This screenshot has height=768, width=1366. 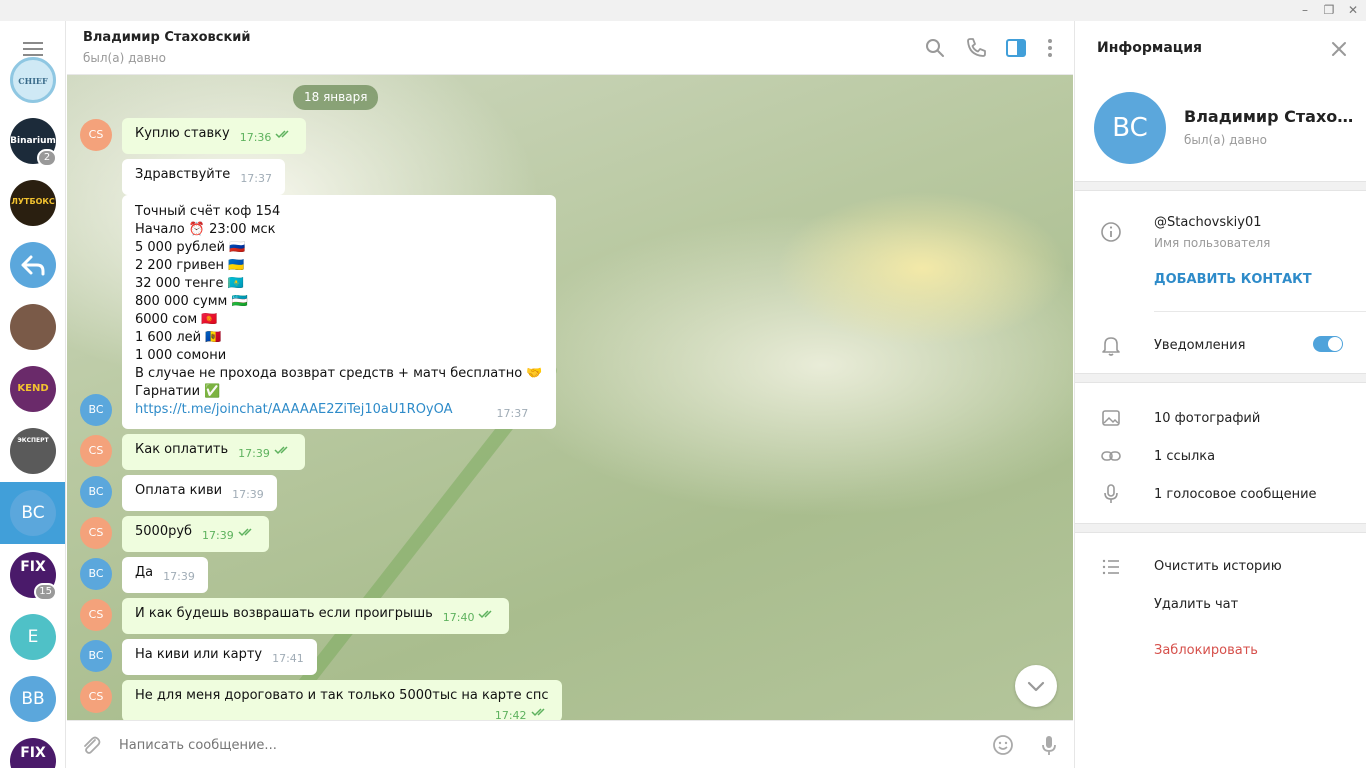 I want to click on chat-avatar-chief: CHIEF, so click(x=33, y=80).